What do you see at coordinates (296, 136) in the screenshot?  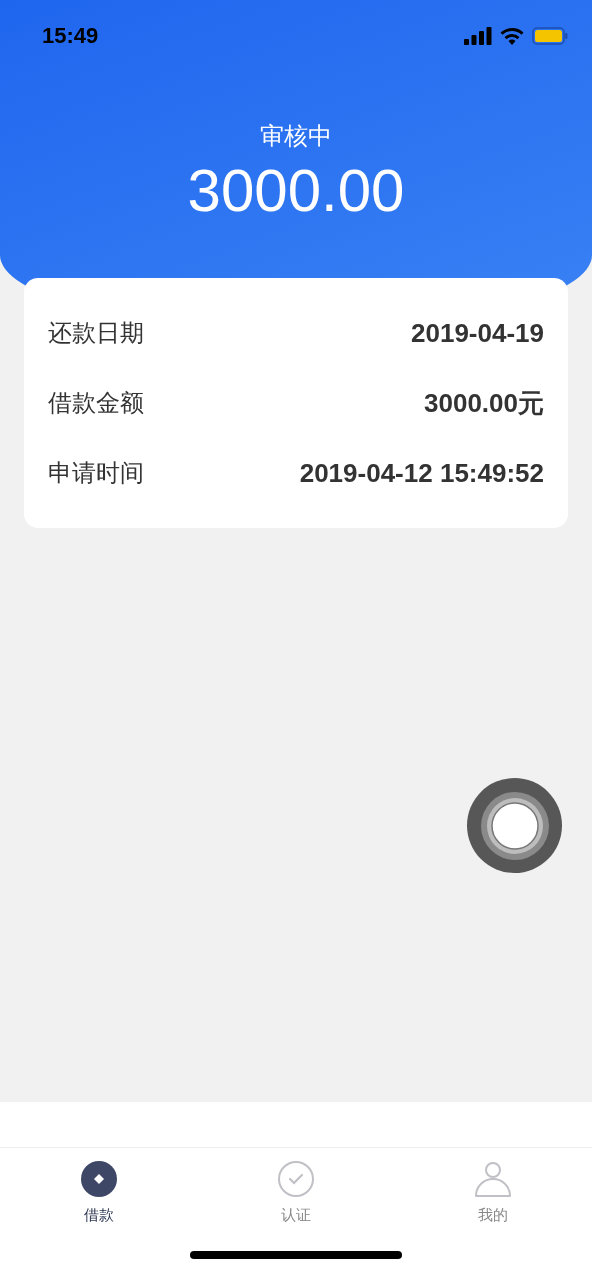 I see `review-status: 审核中` at bounding box center [296, 136].